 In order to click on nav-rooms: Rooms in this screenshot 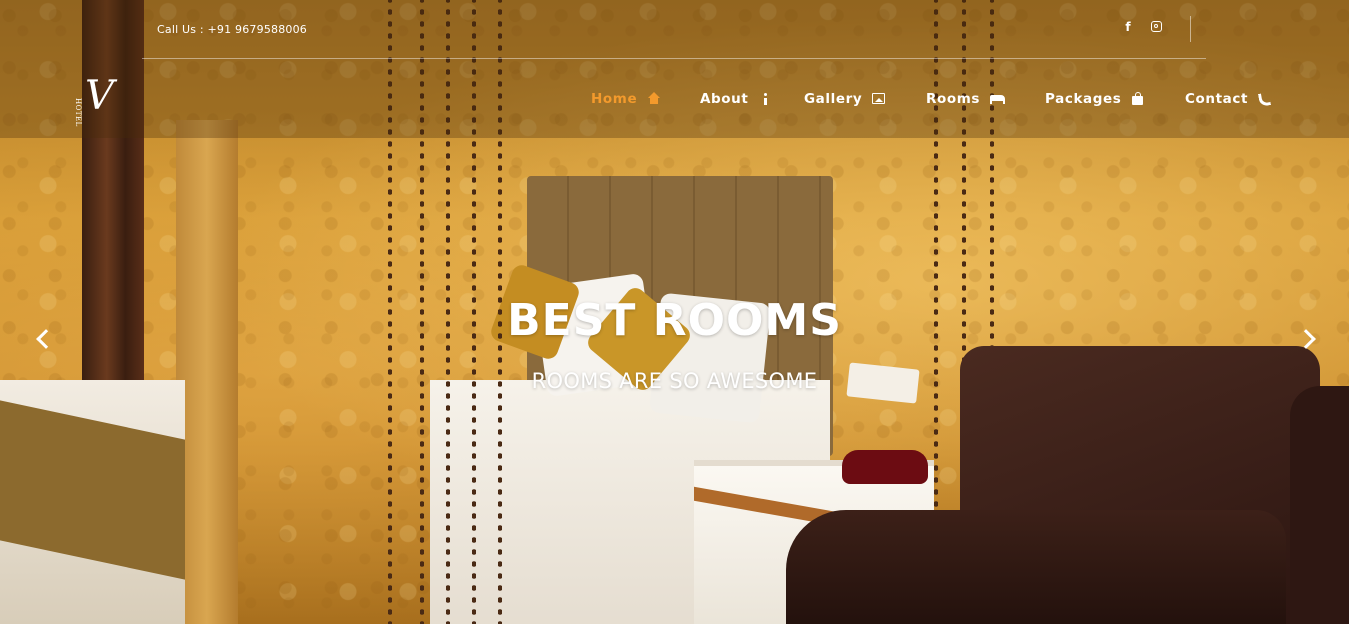, I will do `click(966, 99)`.